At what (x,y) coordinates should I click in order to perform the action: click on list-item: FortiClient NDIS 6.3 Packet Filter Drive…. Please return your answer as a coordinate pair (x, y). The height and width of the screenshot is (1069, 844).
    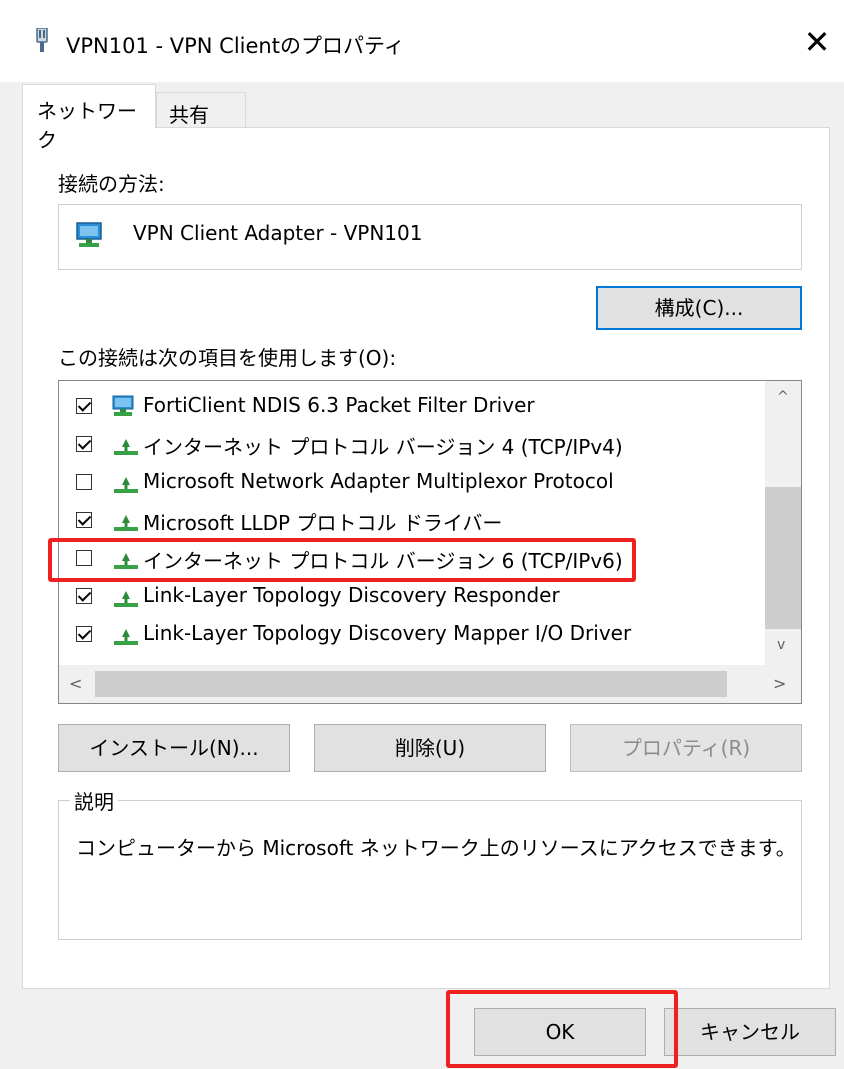
    Looking at the image, I should click on (412, 408).